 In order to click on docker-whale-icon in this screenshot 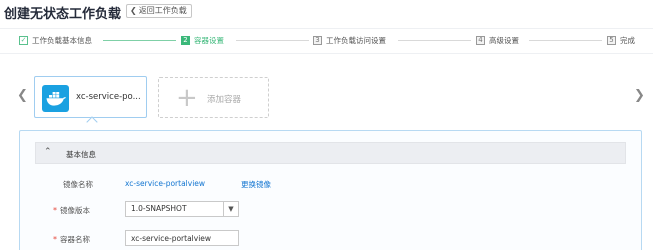, I will do `click(55, 98)`.